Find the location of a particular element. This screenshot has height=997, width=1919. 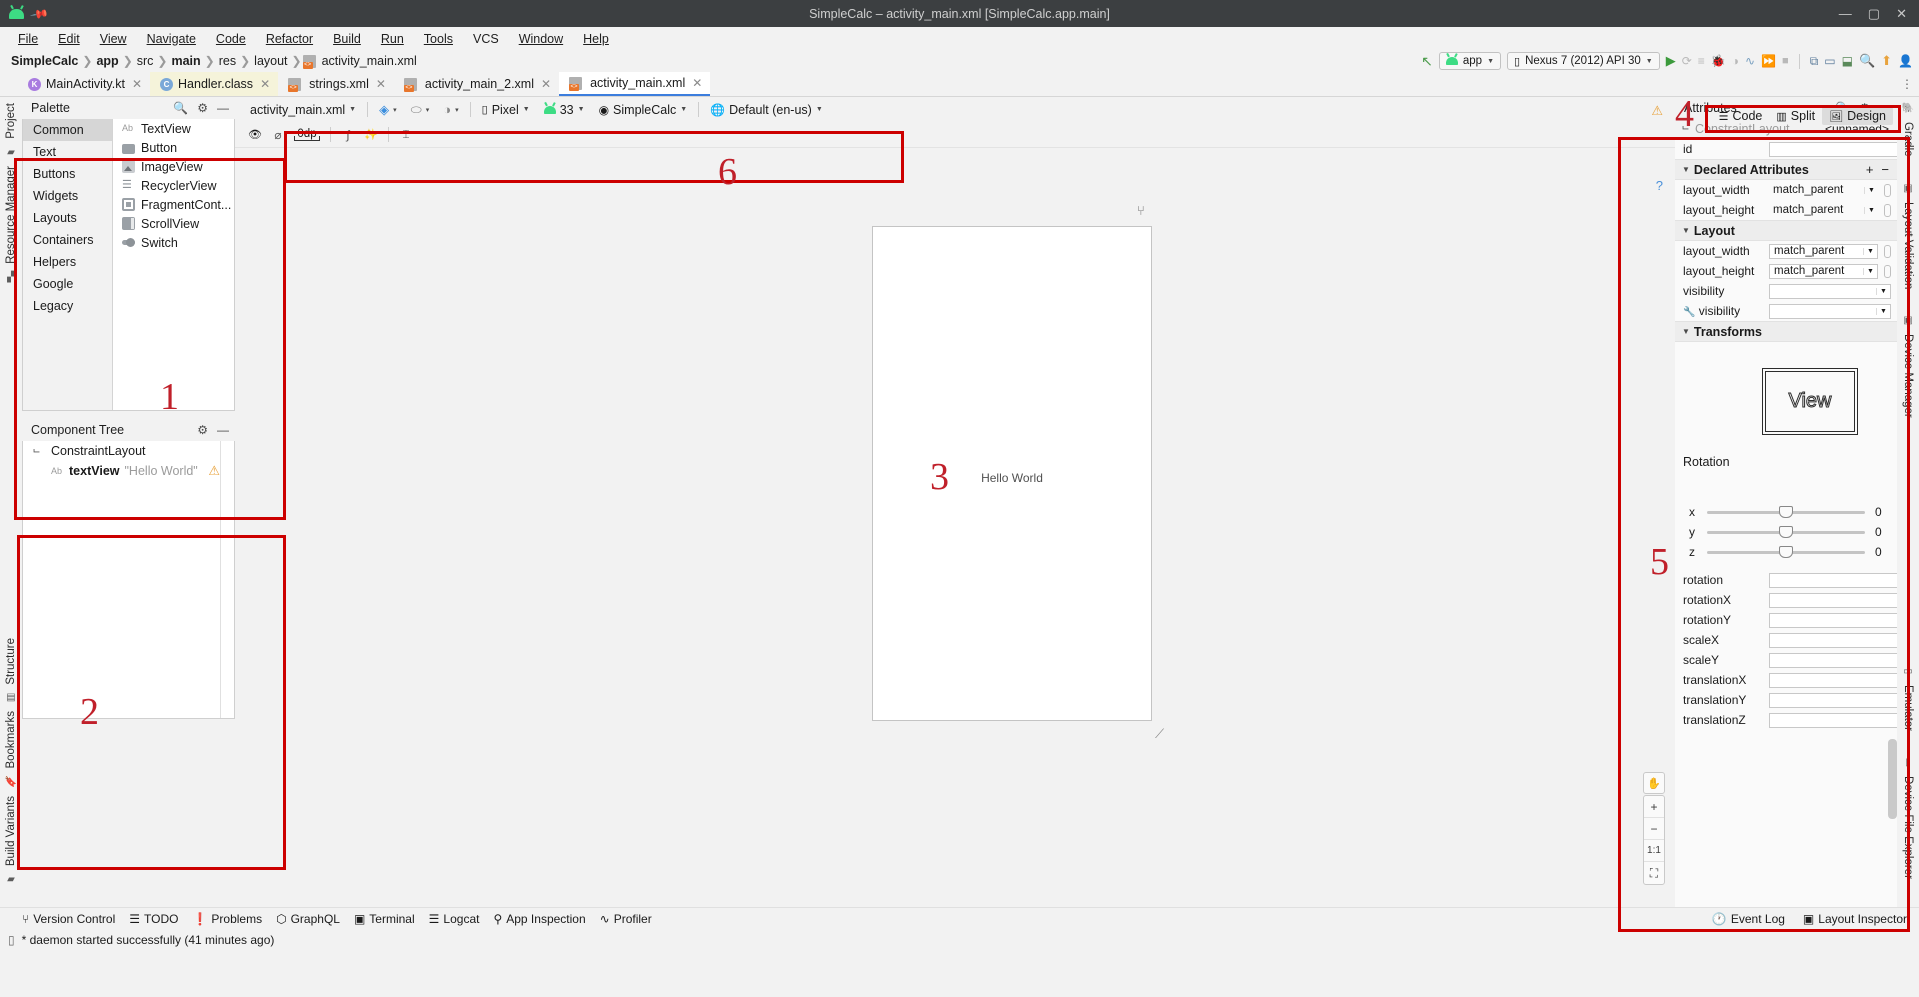

menu-item-tools: Tools is located at coordinates (438, 39).